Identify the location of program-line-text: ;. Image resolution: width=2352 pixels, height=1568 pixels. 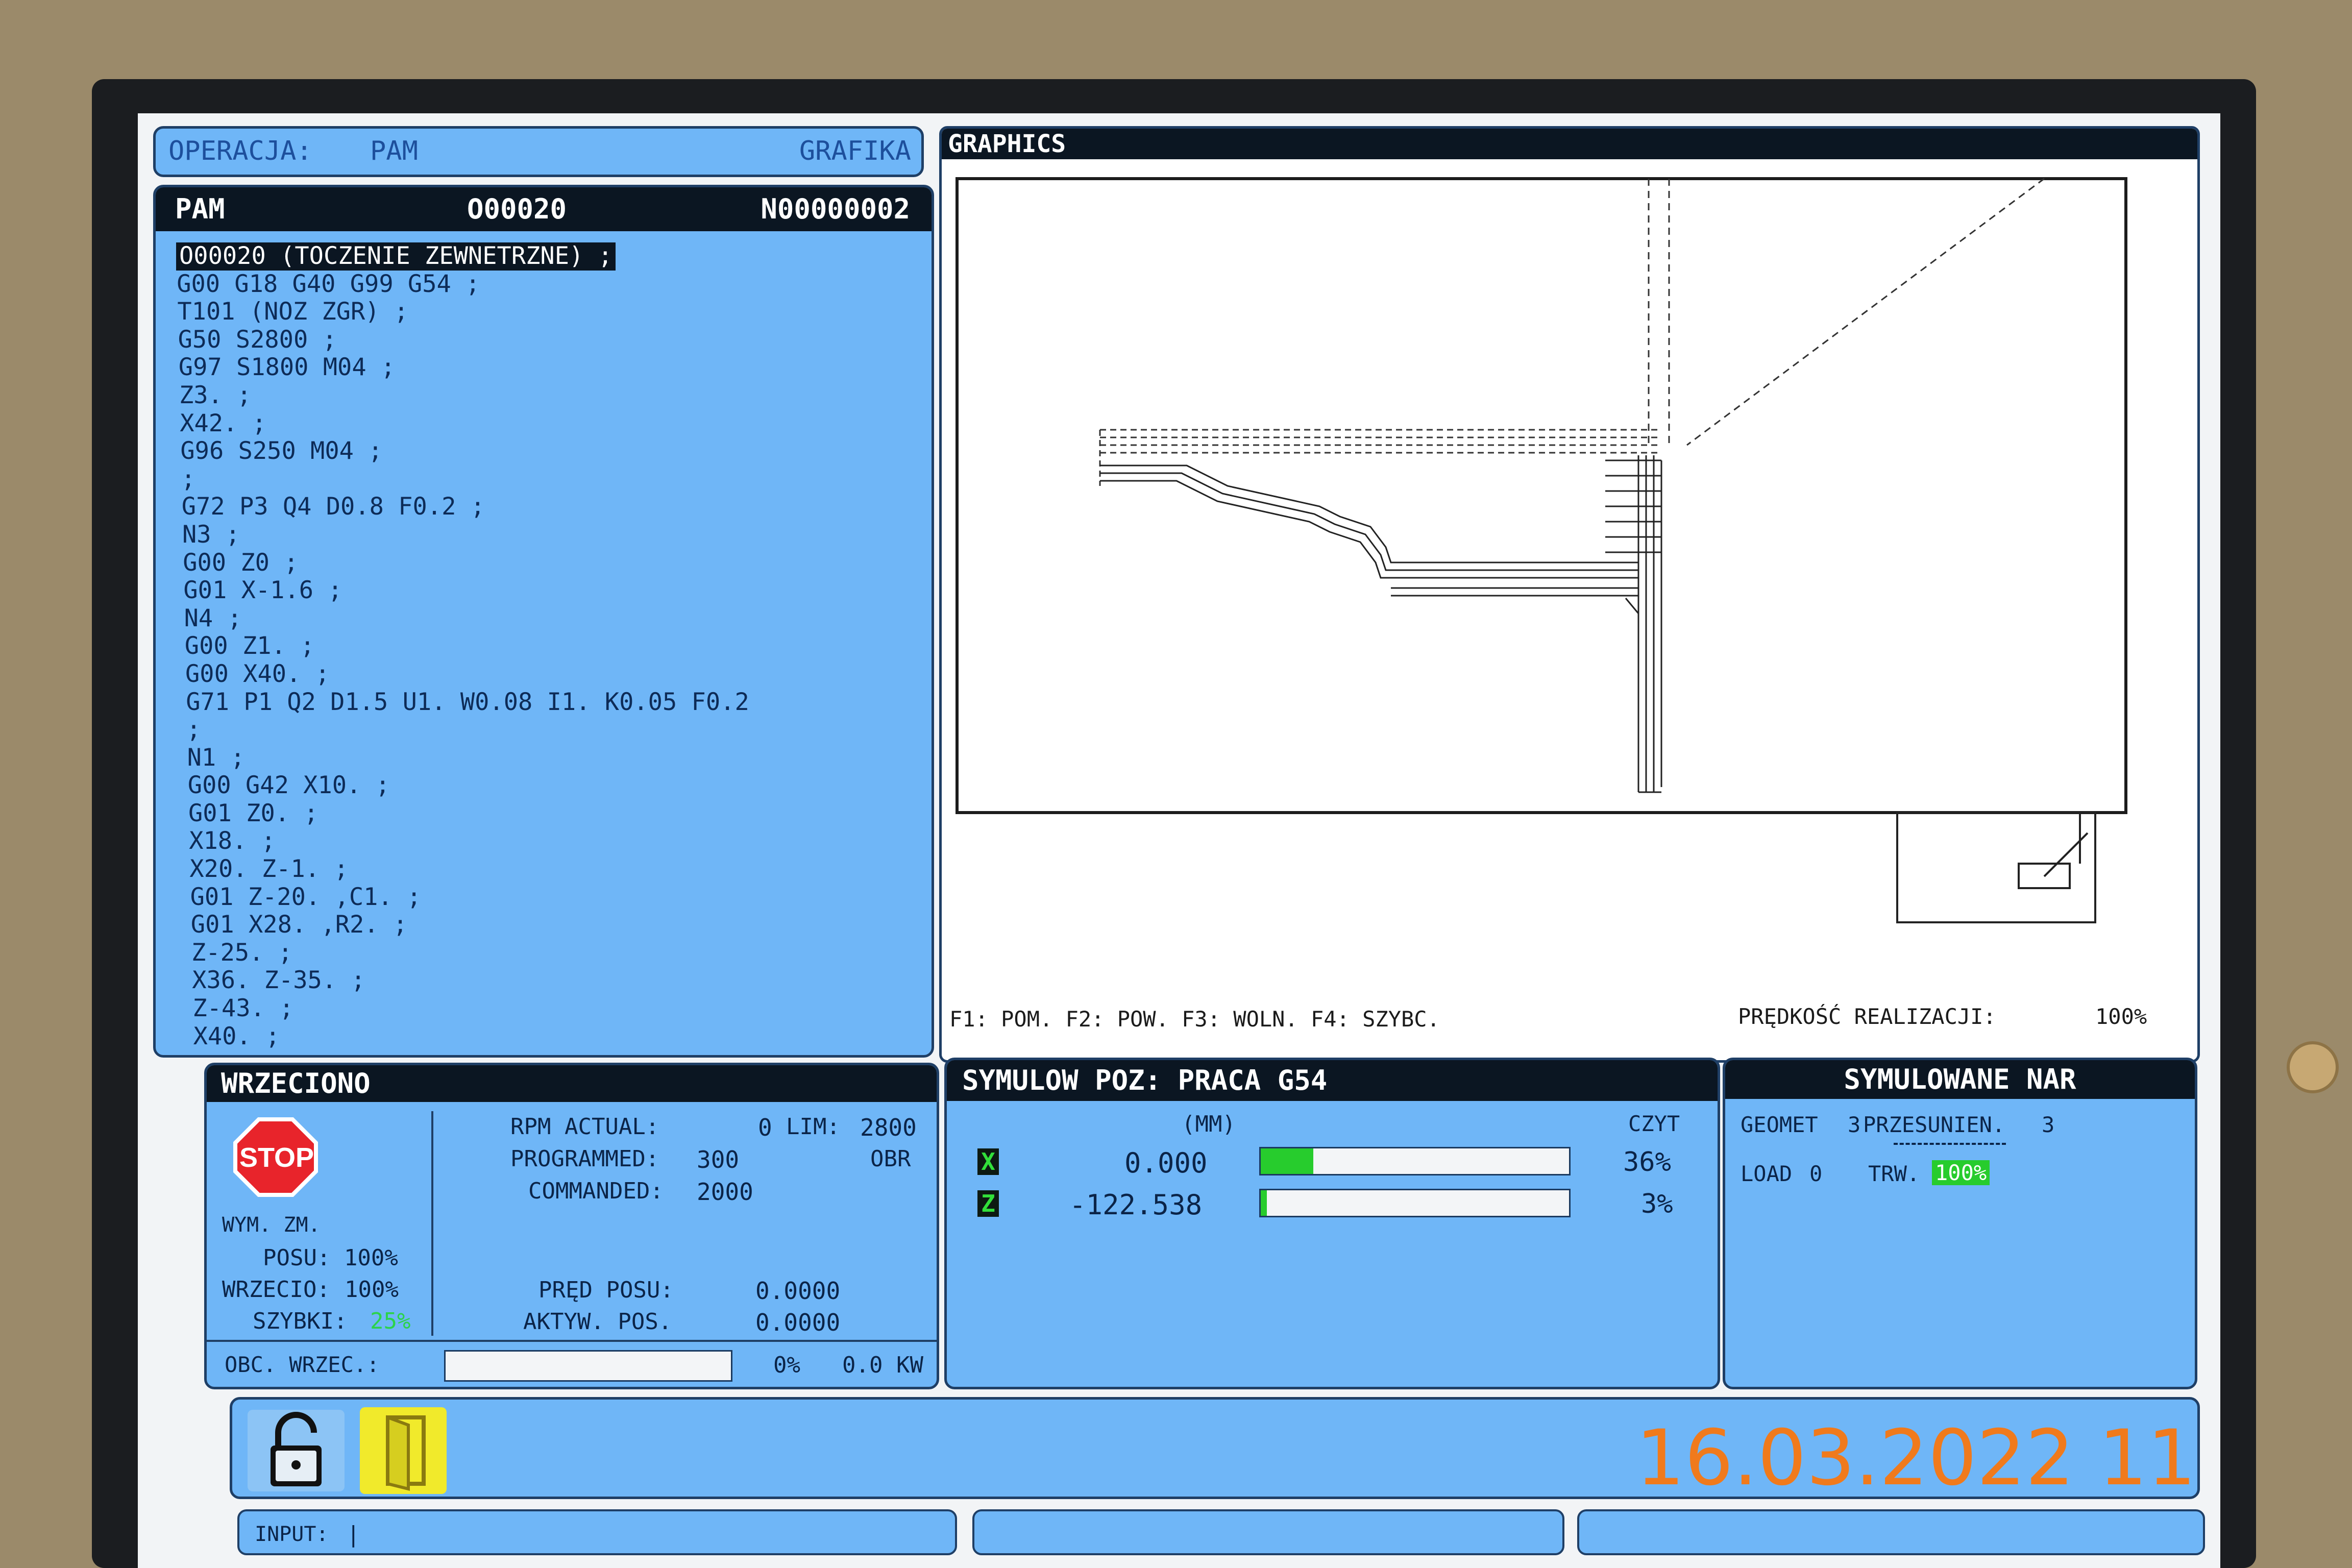
(193, 730).